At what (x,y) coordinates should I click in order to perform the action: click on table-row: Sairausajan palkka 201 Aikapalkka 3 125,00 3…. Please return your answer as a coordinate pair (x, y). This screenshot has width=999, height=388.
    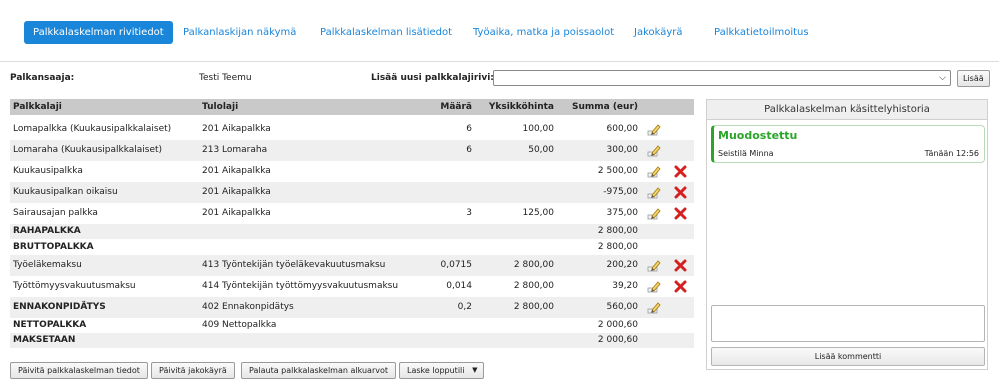
    Looking at the image, I should click on (352, 213).